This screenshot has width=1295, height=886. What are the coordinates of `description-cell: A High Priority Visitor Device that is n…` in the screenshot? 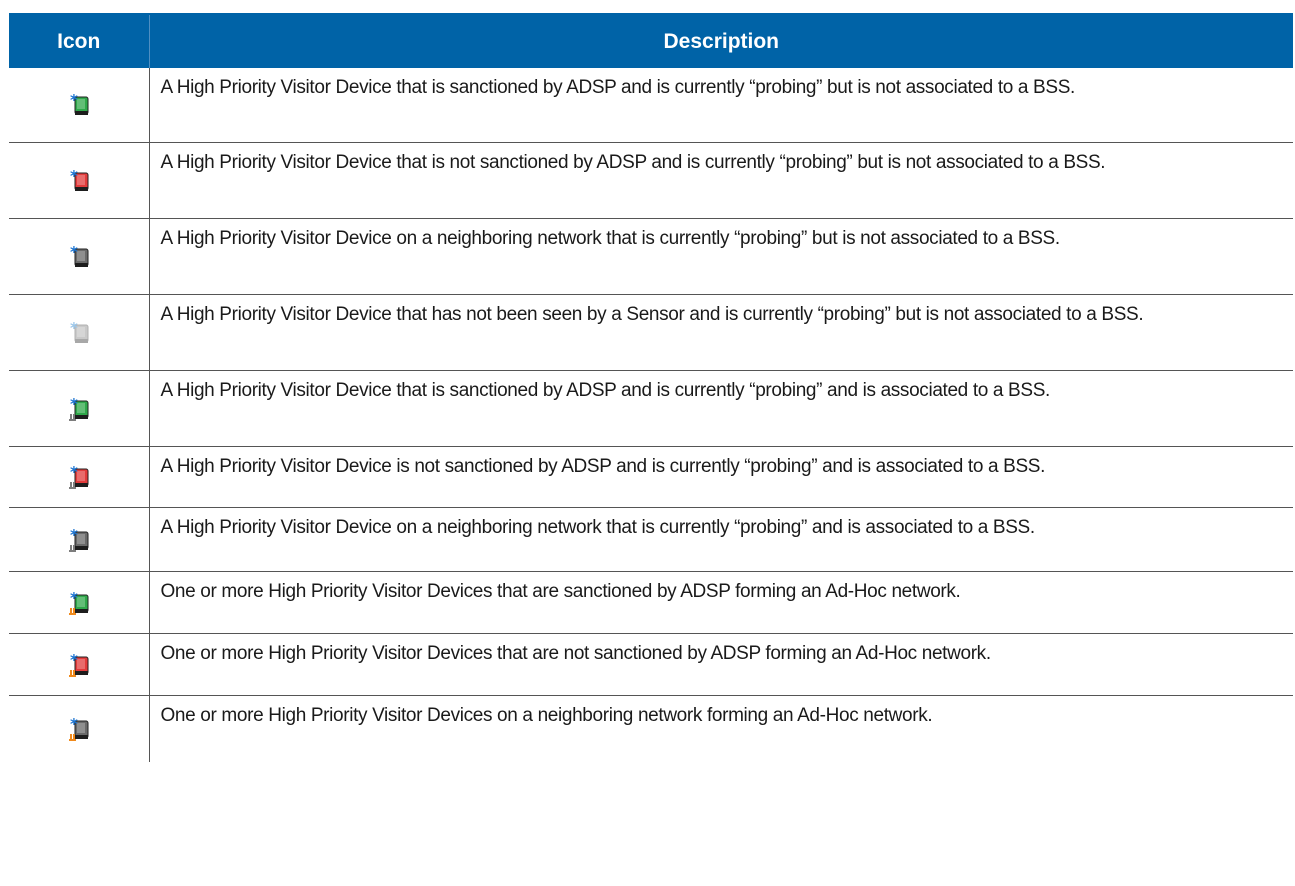 It's located at (721, 180).